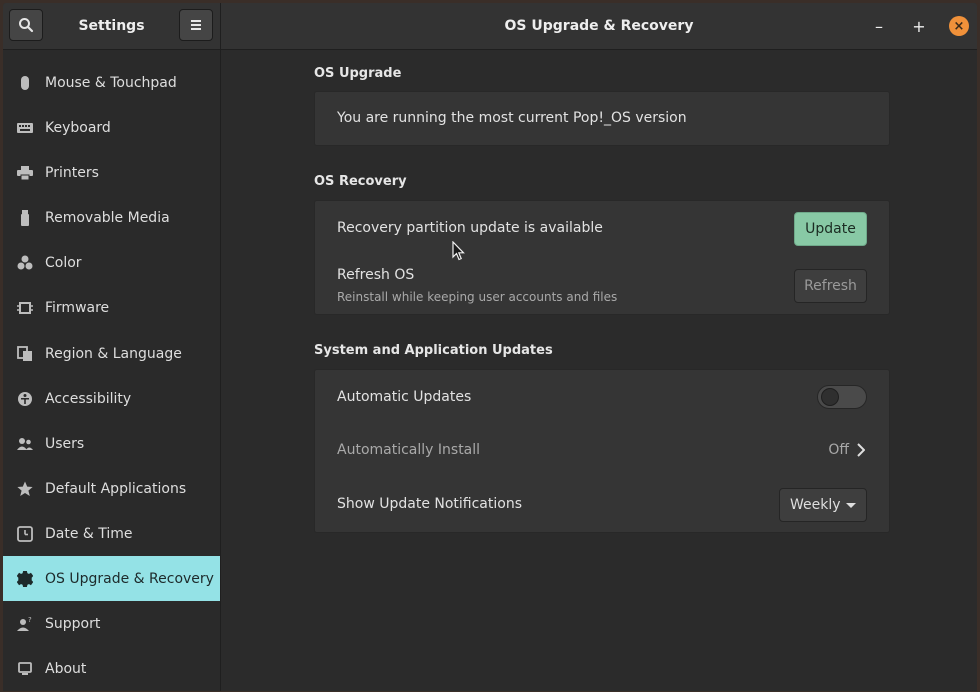  Describe the element at coordinates (919, 26) in the screenshot. I see `maximize-button: +` at that location.